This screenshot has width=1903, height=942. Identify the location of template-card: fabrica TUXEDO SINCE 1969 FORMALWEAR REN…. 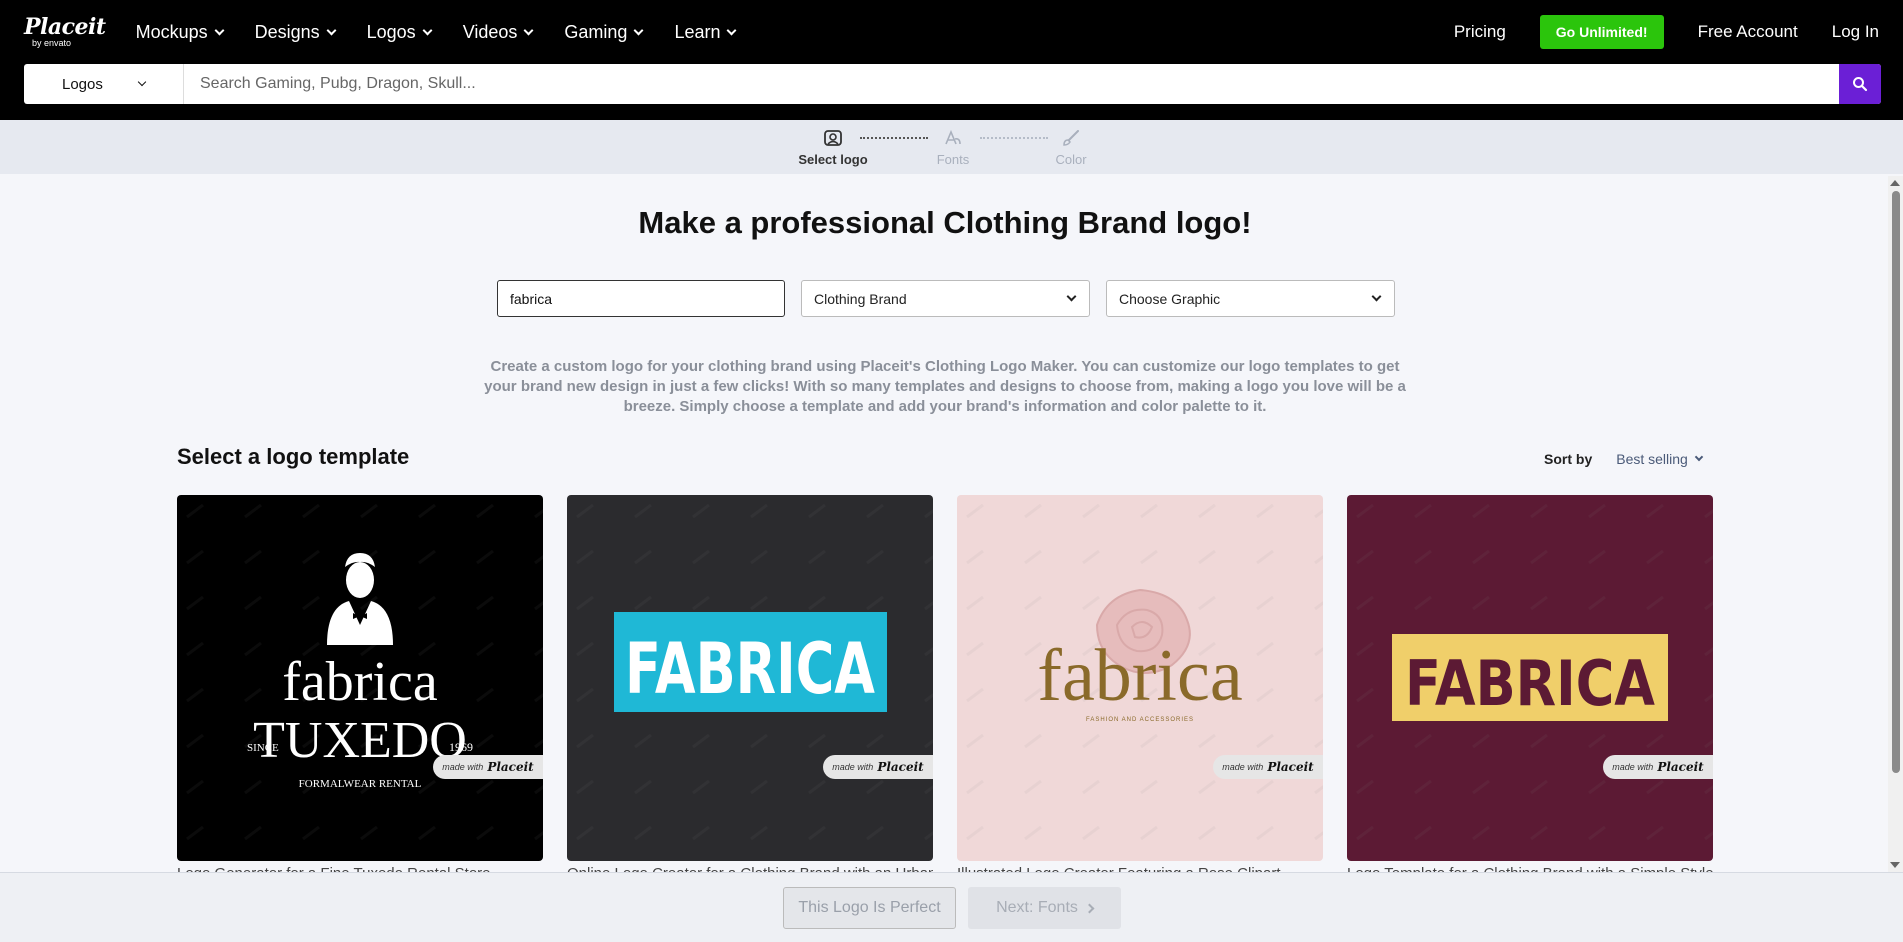
(360, 678).